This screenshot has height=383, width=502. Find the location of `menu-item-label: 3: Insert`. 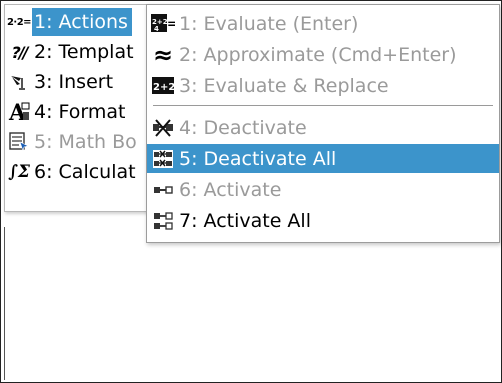

menu-item-label: 3: Insert is located at coordinates (74, 82).